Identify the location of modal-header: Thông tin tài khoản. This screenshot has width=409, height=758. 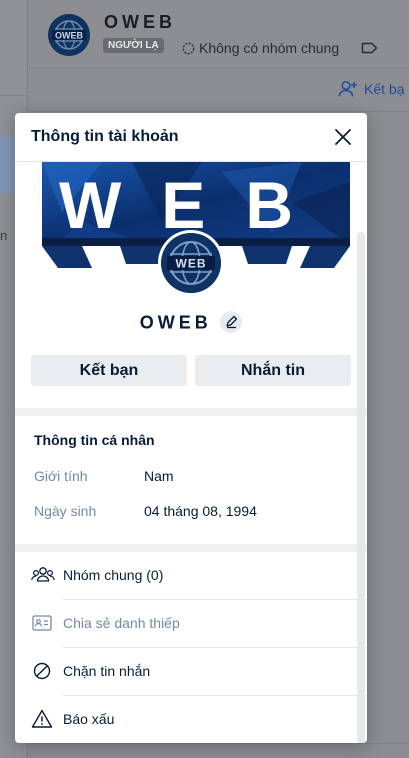
(191, 137).